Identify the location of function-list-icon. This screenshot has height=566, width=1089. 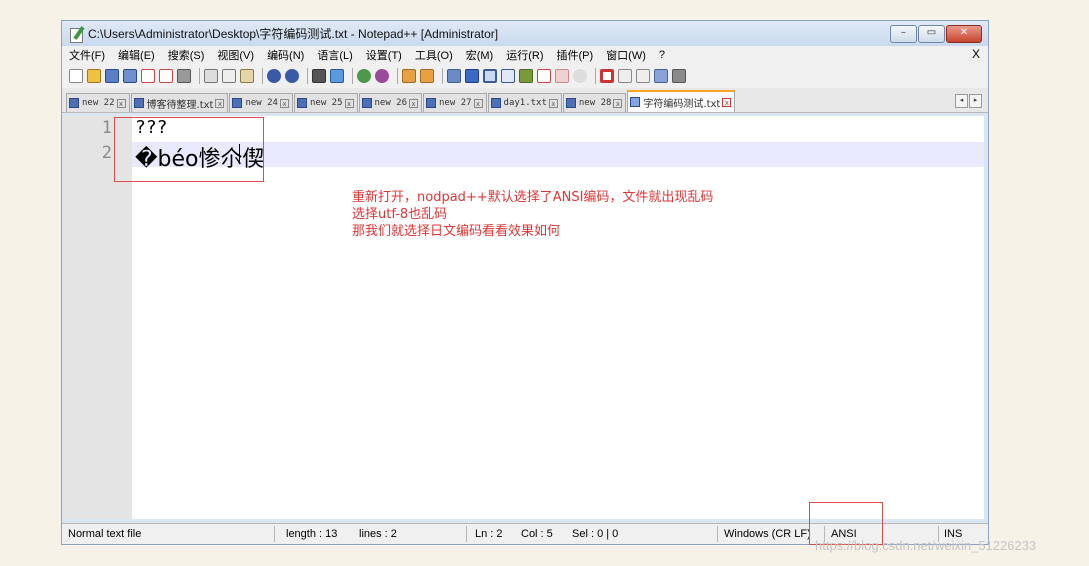
(526, 76).